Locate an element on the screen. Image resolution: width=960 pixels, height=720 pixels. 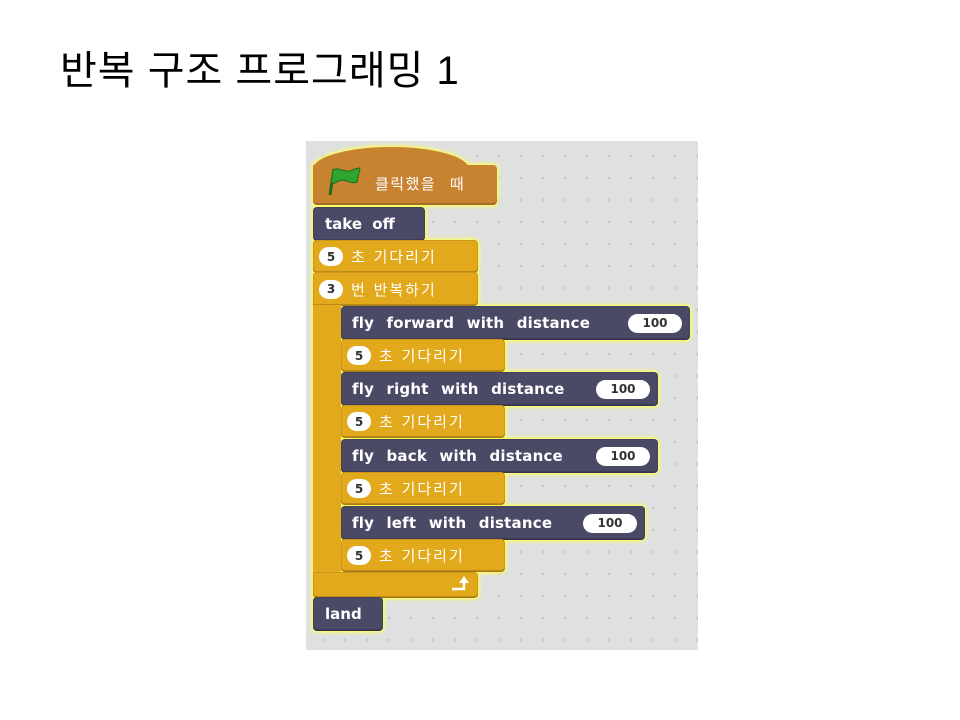
land-block: land is located at coordinates (348, 614).